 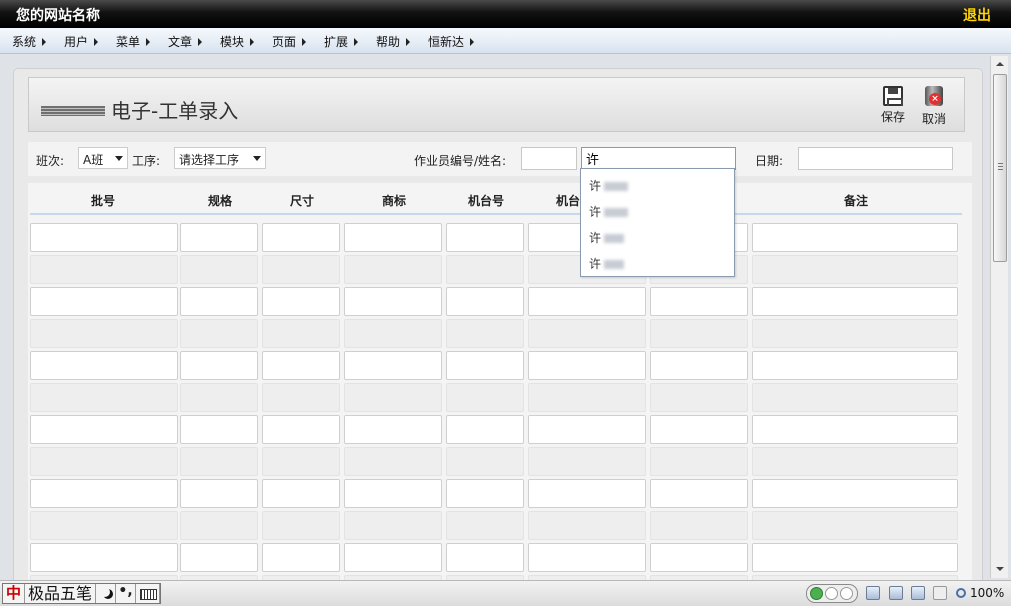 I want to click on menu-item-help: 帮助, so click(x=393, y=41).